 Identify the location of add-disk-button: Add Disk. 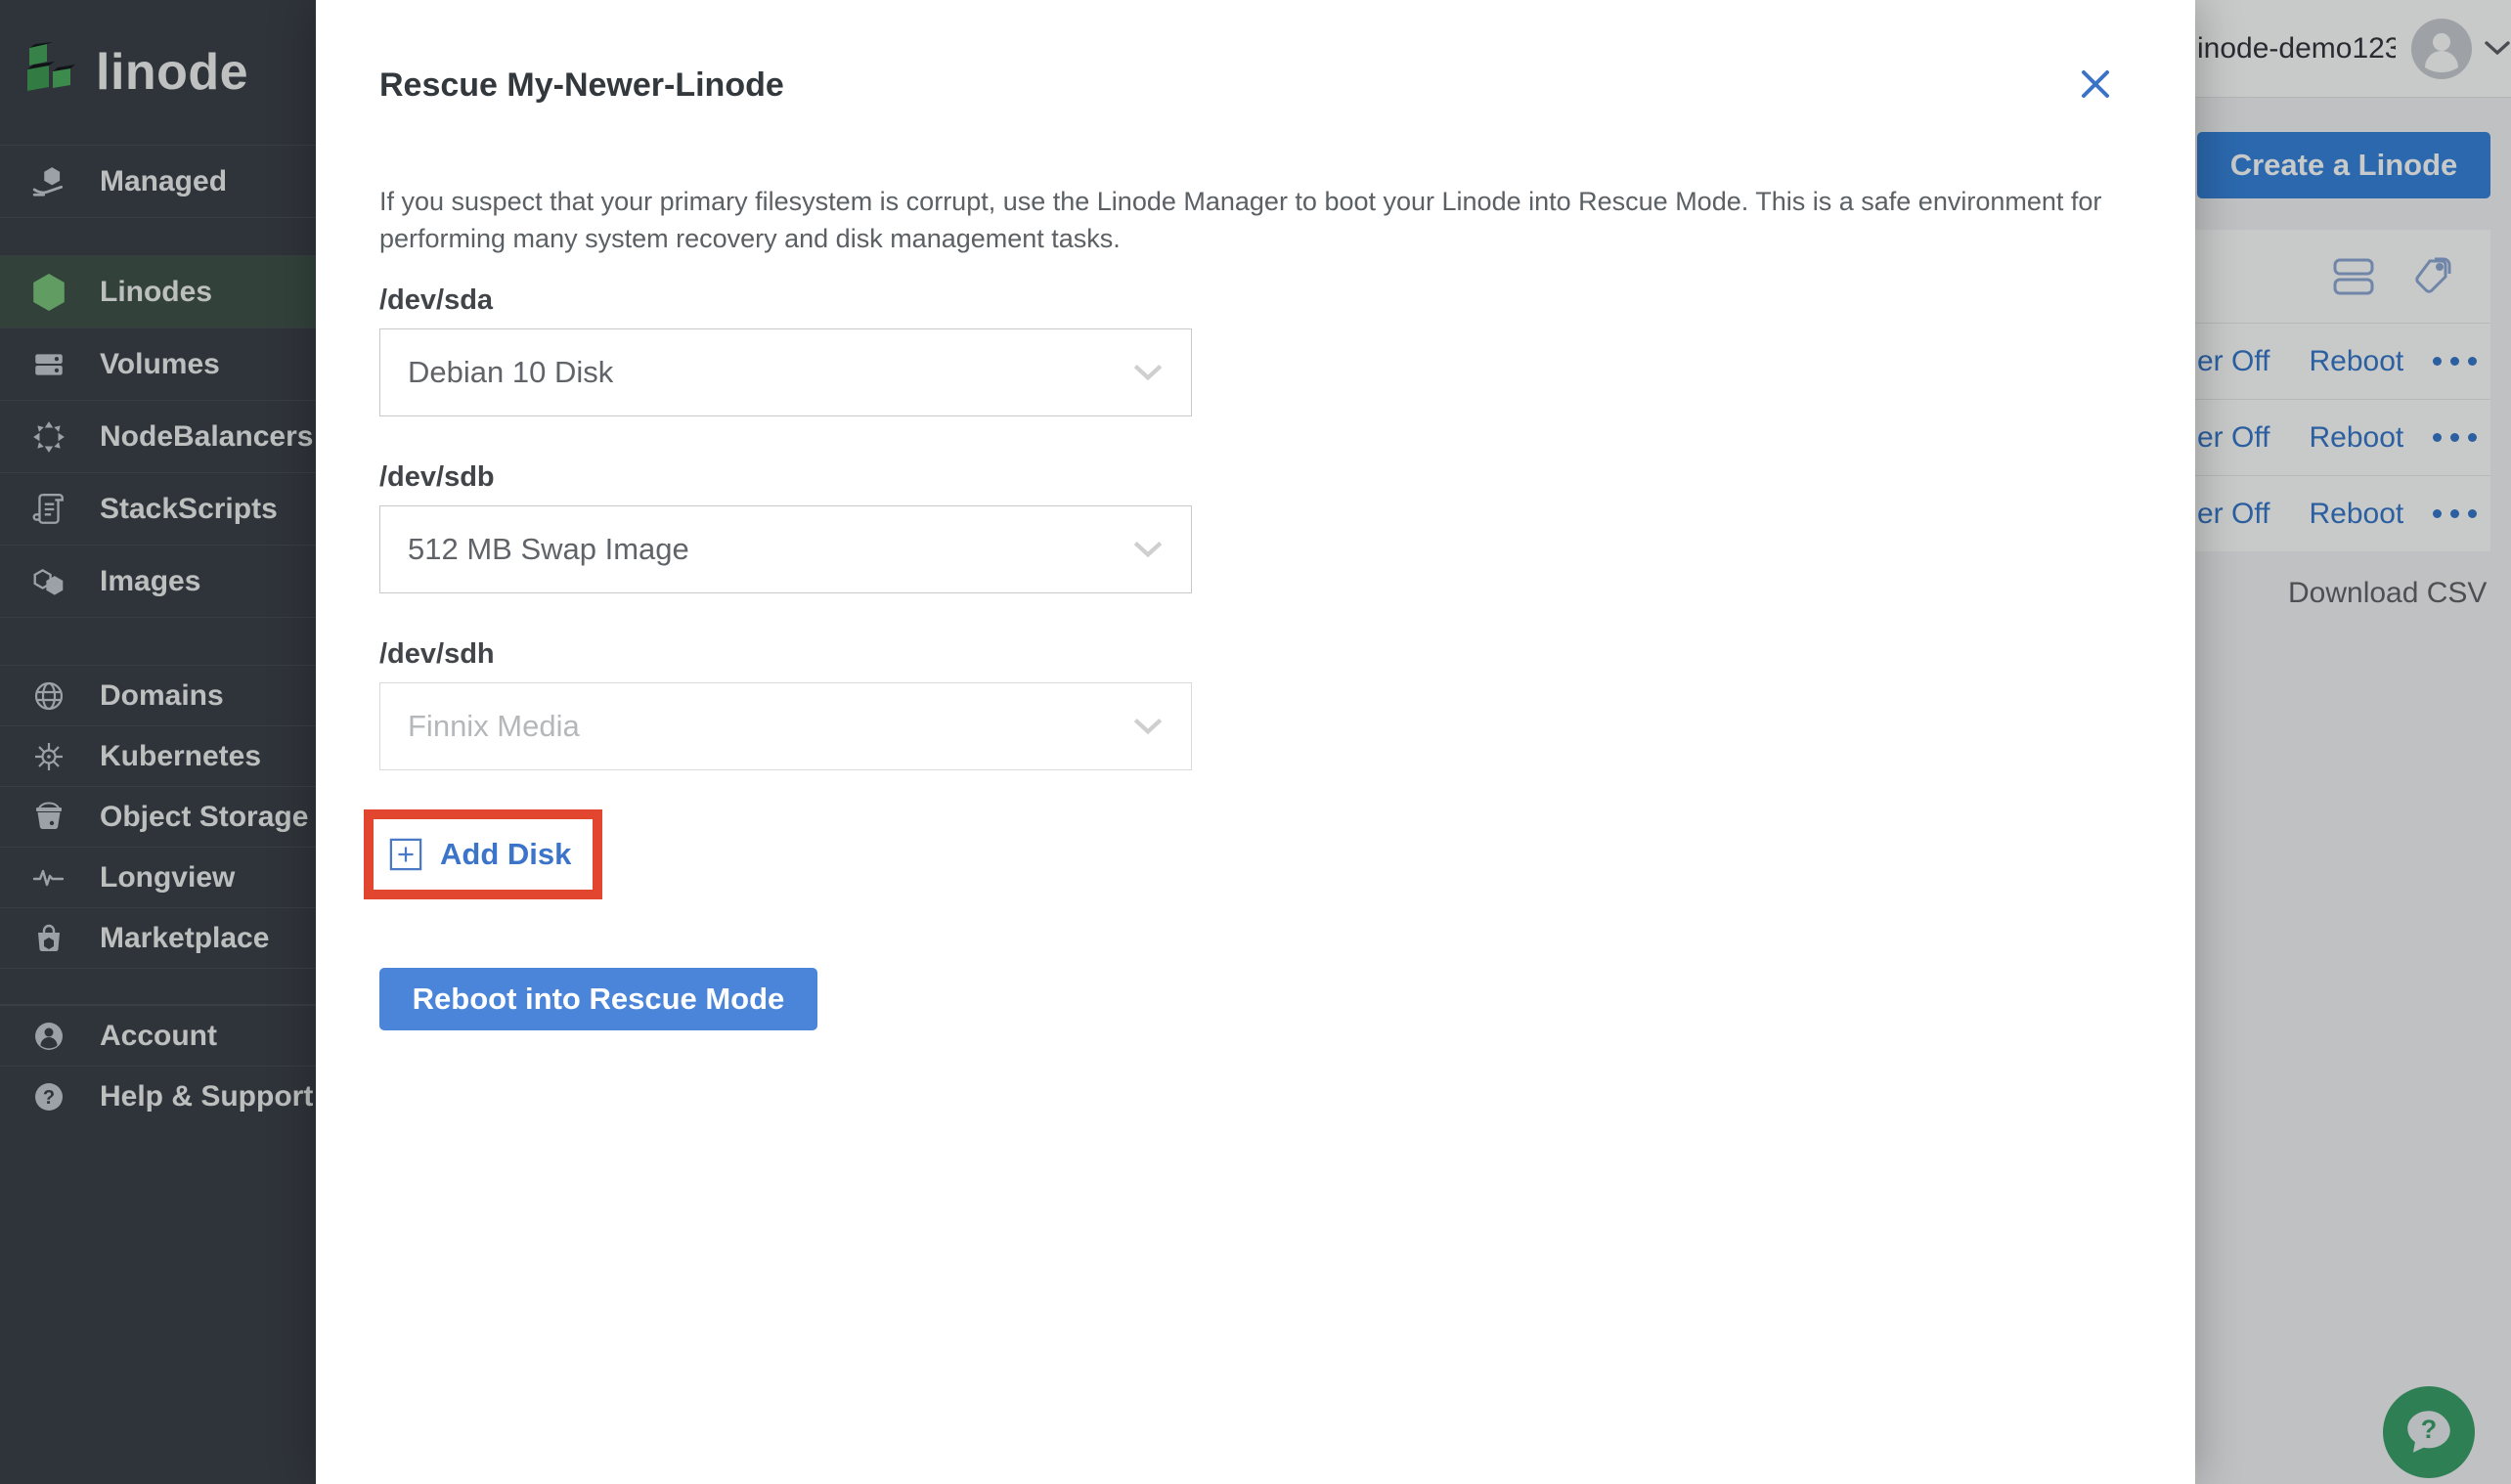
(484, 854).